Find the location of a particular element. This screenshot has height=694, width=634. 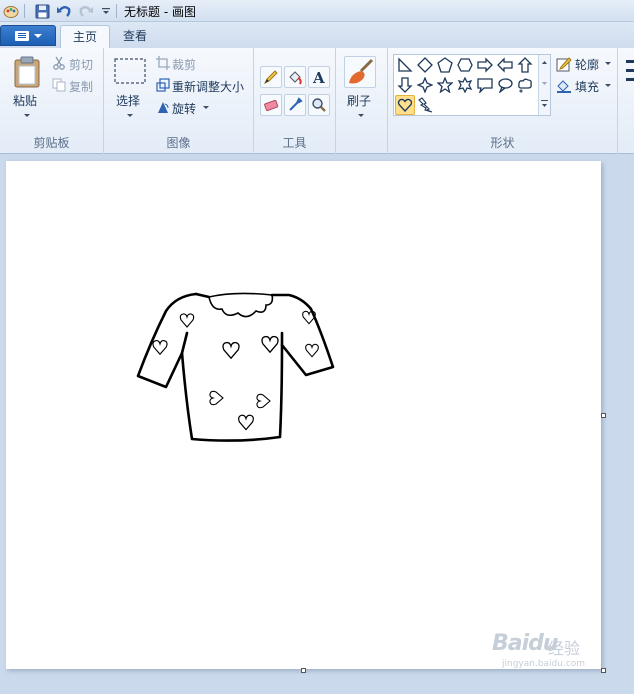

outline-pencil-icon is located at coordinates (564, 64).